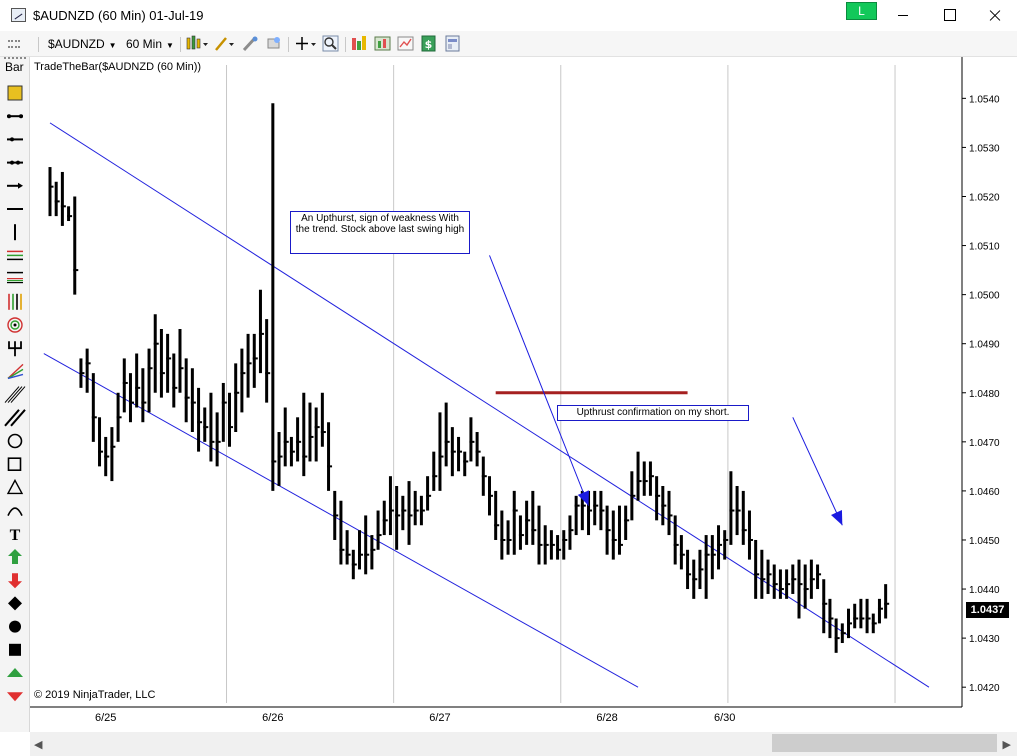  I want to click on drawing-tools-sidebar: Bar T, so click(15, 394).